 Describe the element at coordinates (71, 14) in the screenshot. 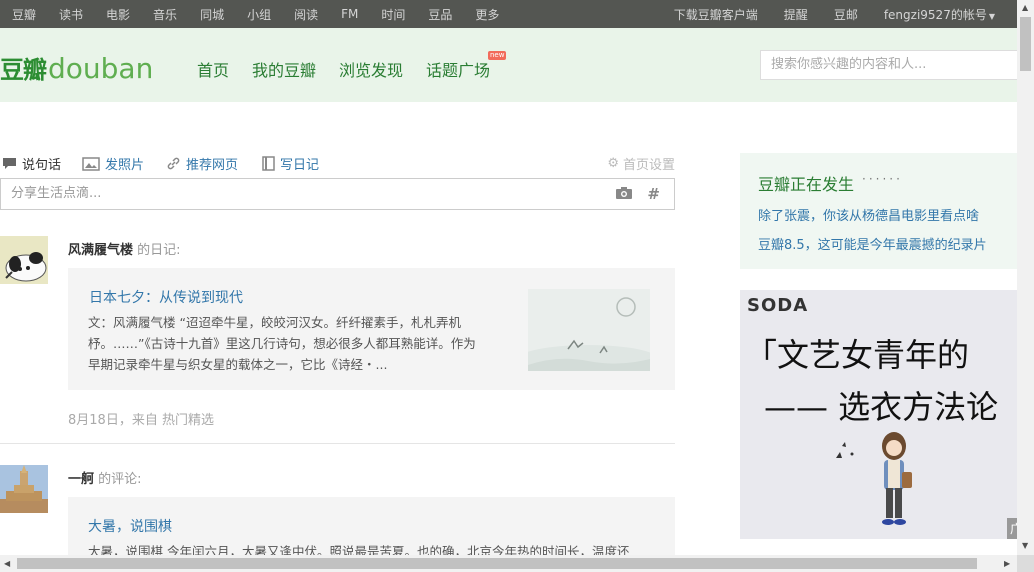

I see `nav-book: 读书` at that location.